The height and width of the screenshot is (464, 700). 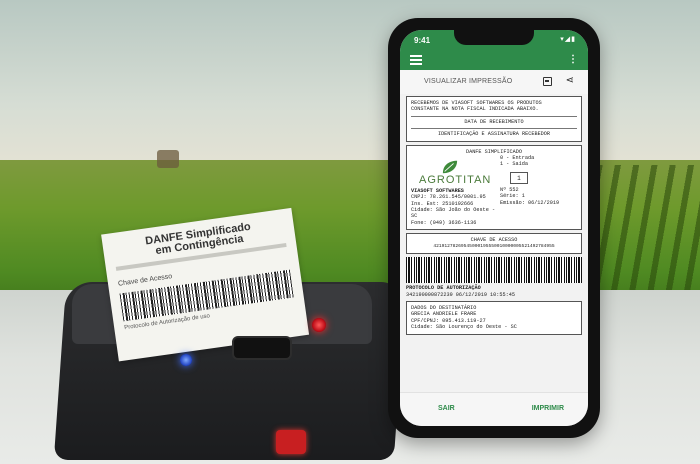 I want to click on print-icon, so click(x=547, y=81).